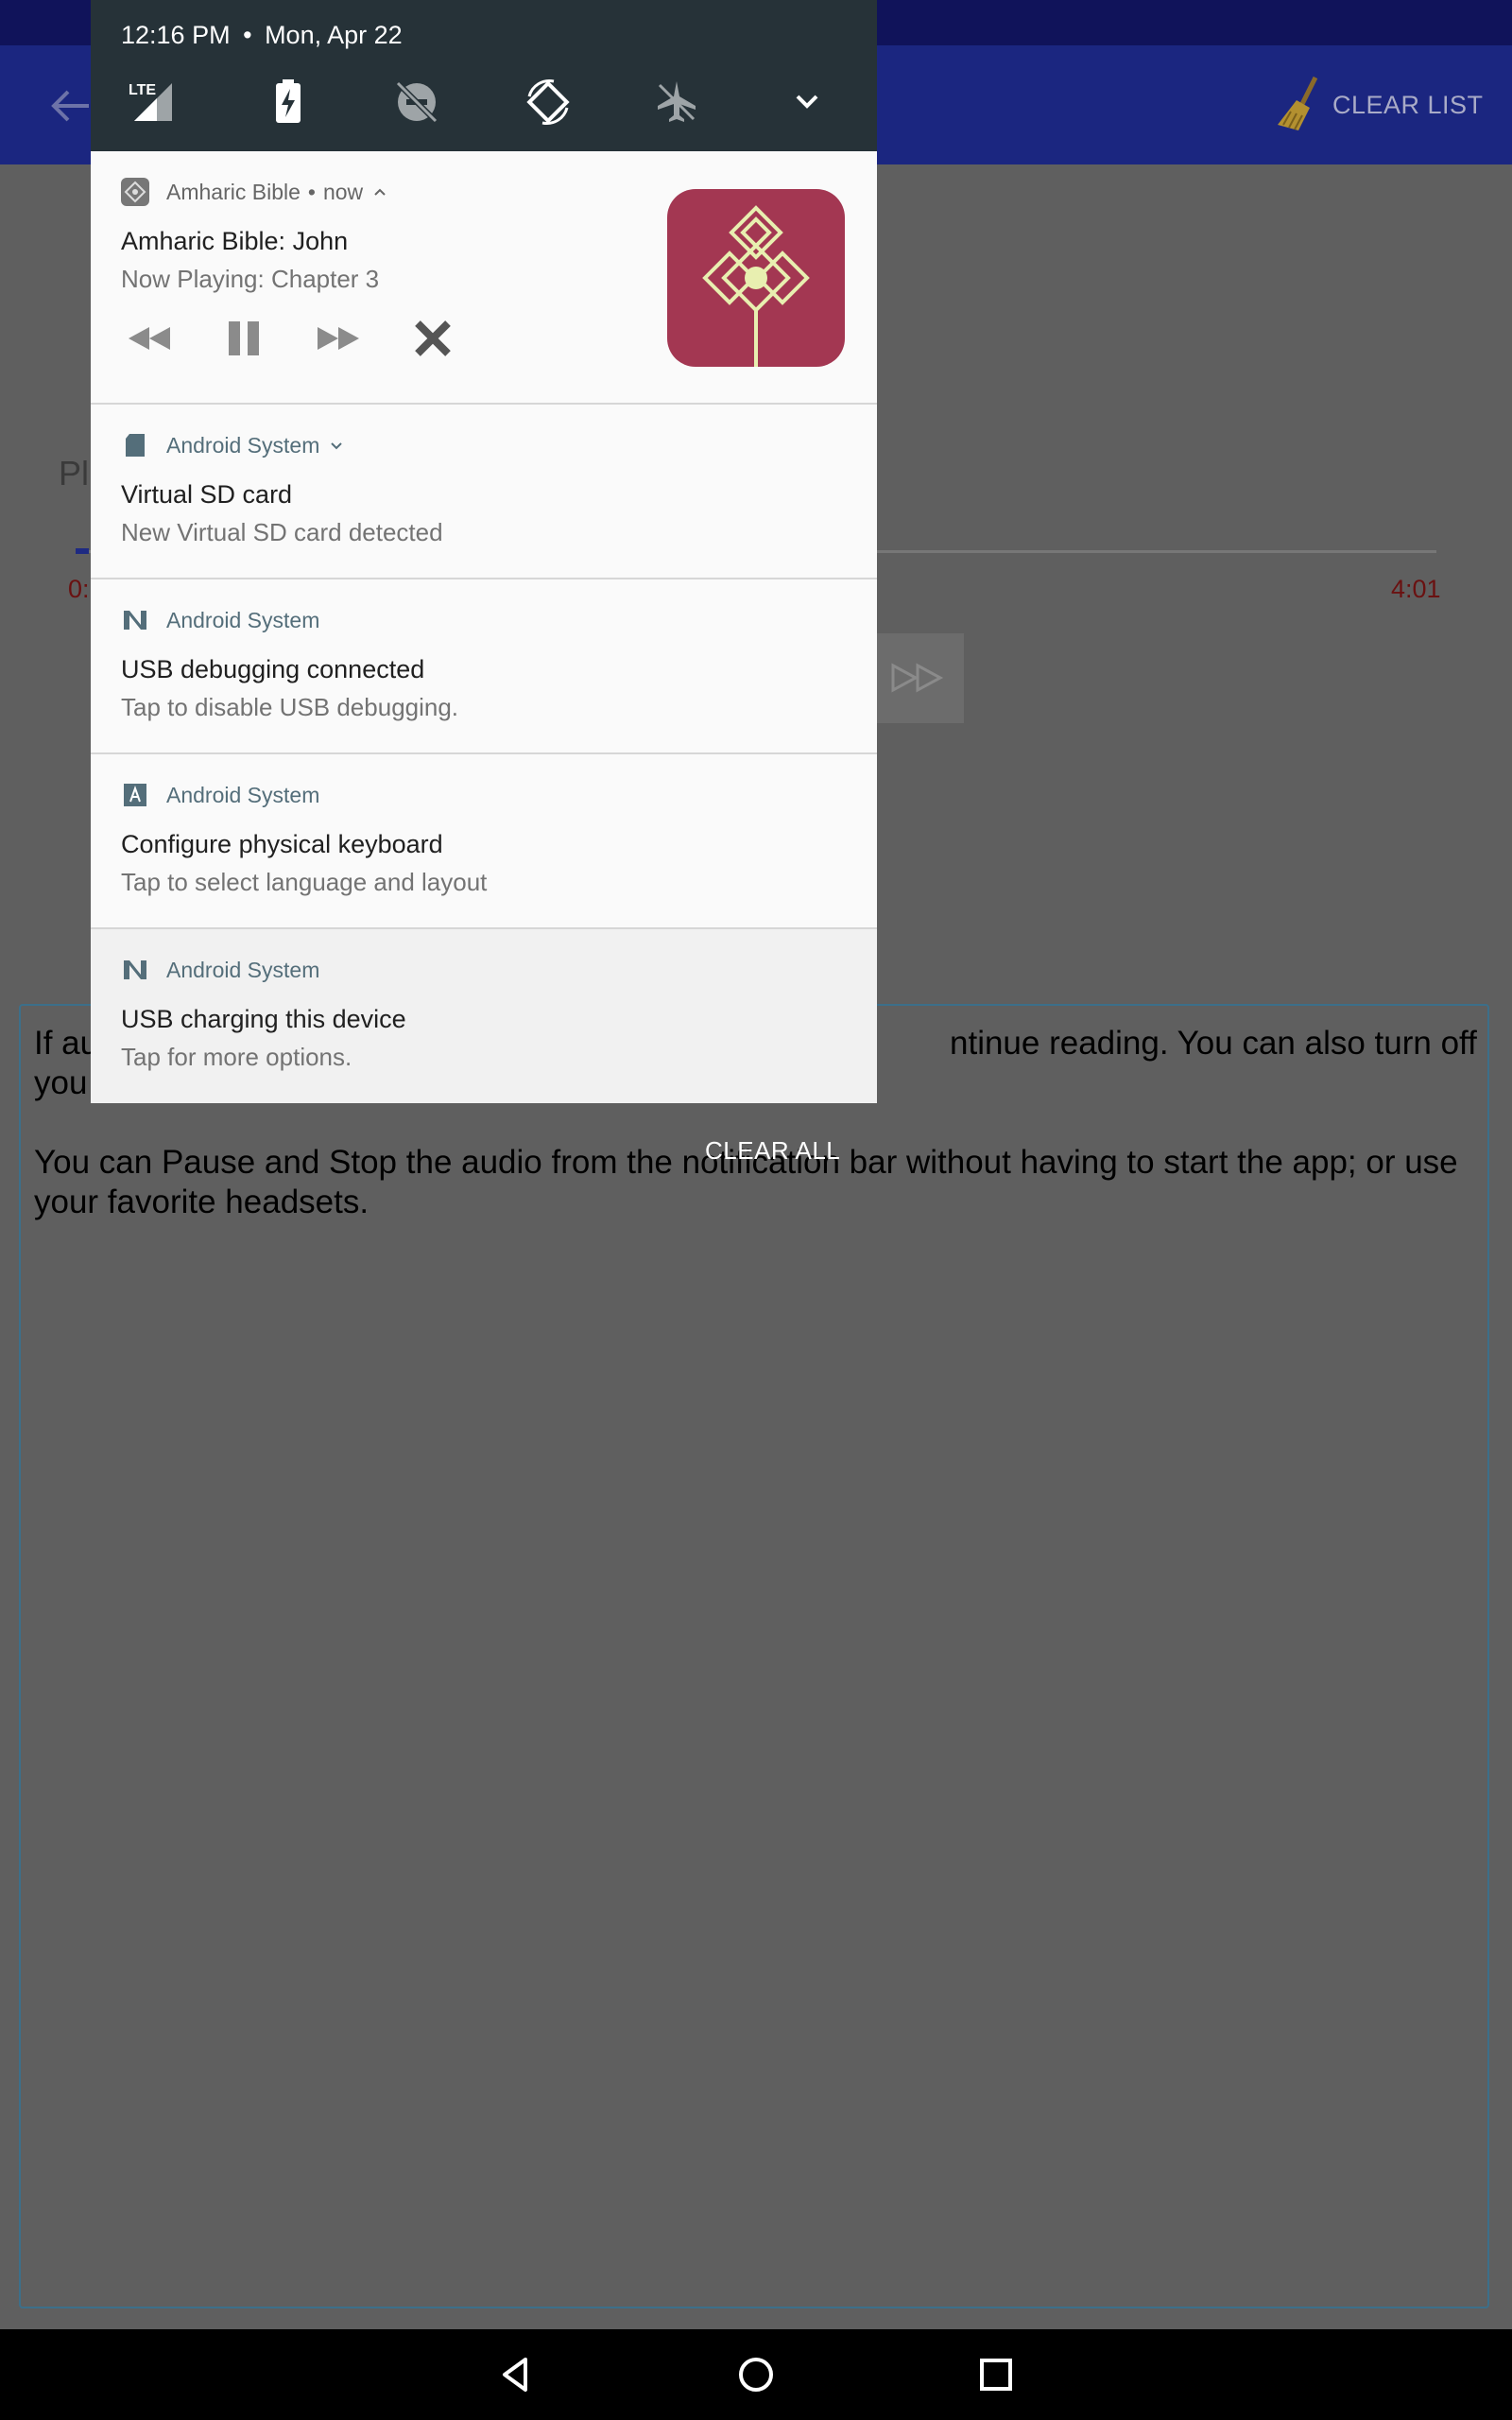  I want to click on total-time: 4:01, so click(1416, 589).